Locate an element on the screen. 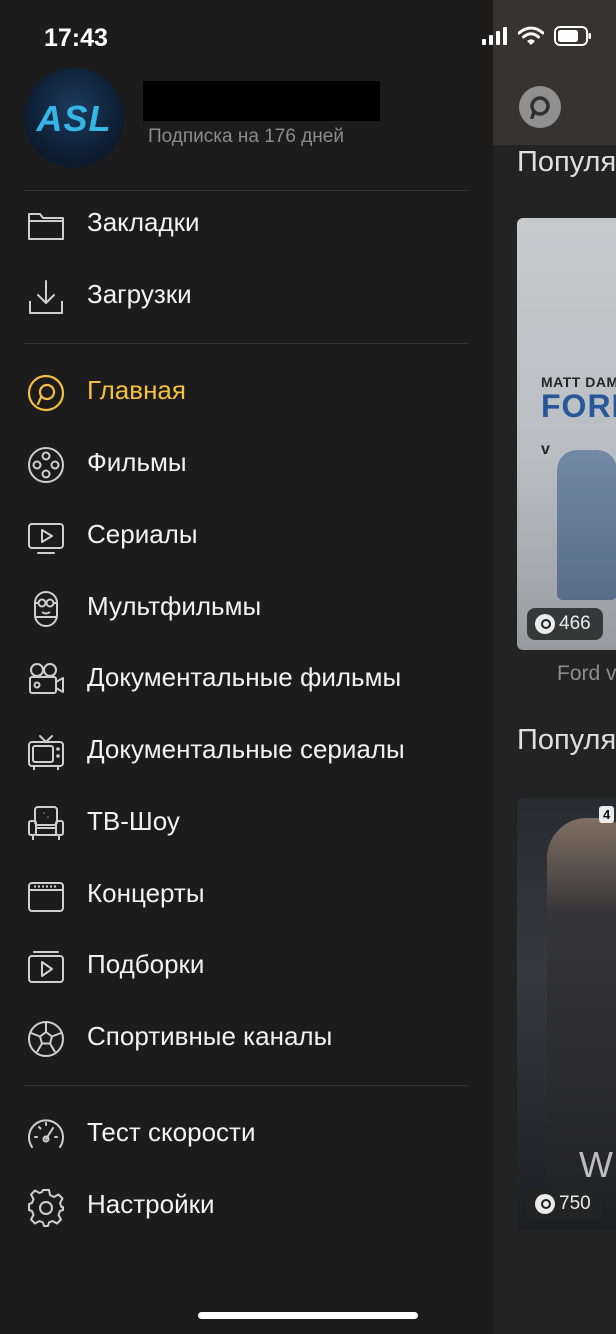 Image resolution: width=616 pixels, height=1334 pixels. menu-item-label: ТВ-Шоу is located at coordinates (133, 821).